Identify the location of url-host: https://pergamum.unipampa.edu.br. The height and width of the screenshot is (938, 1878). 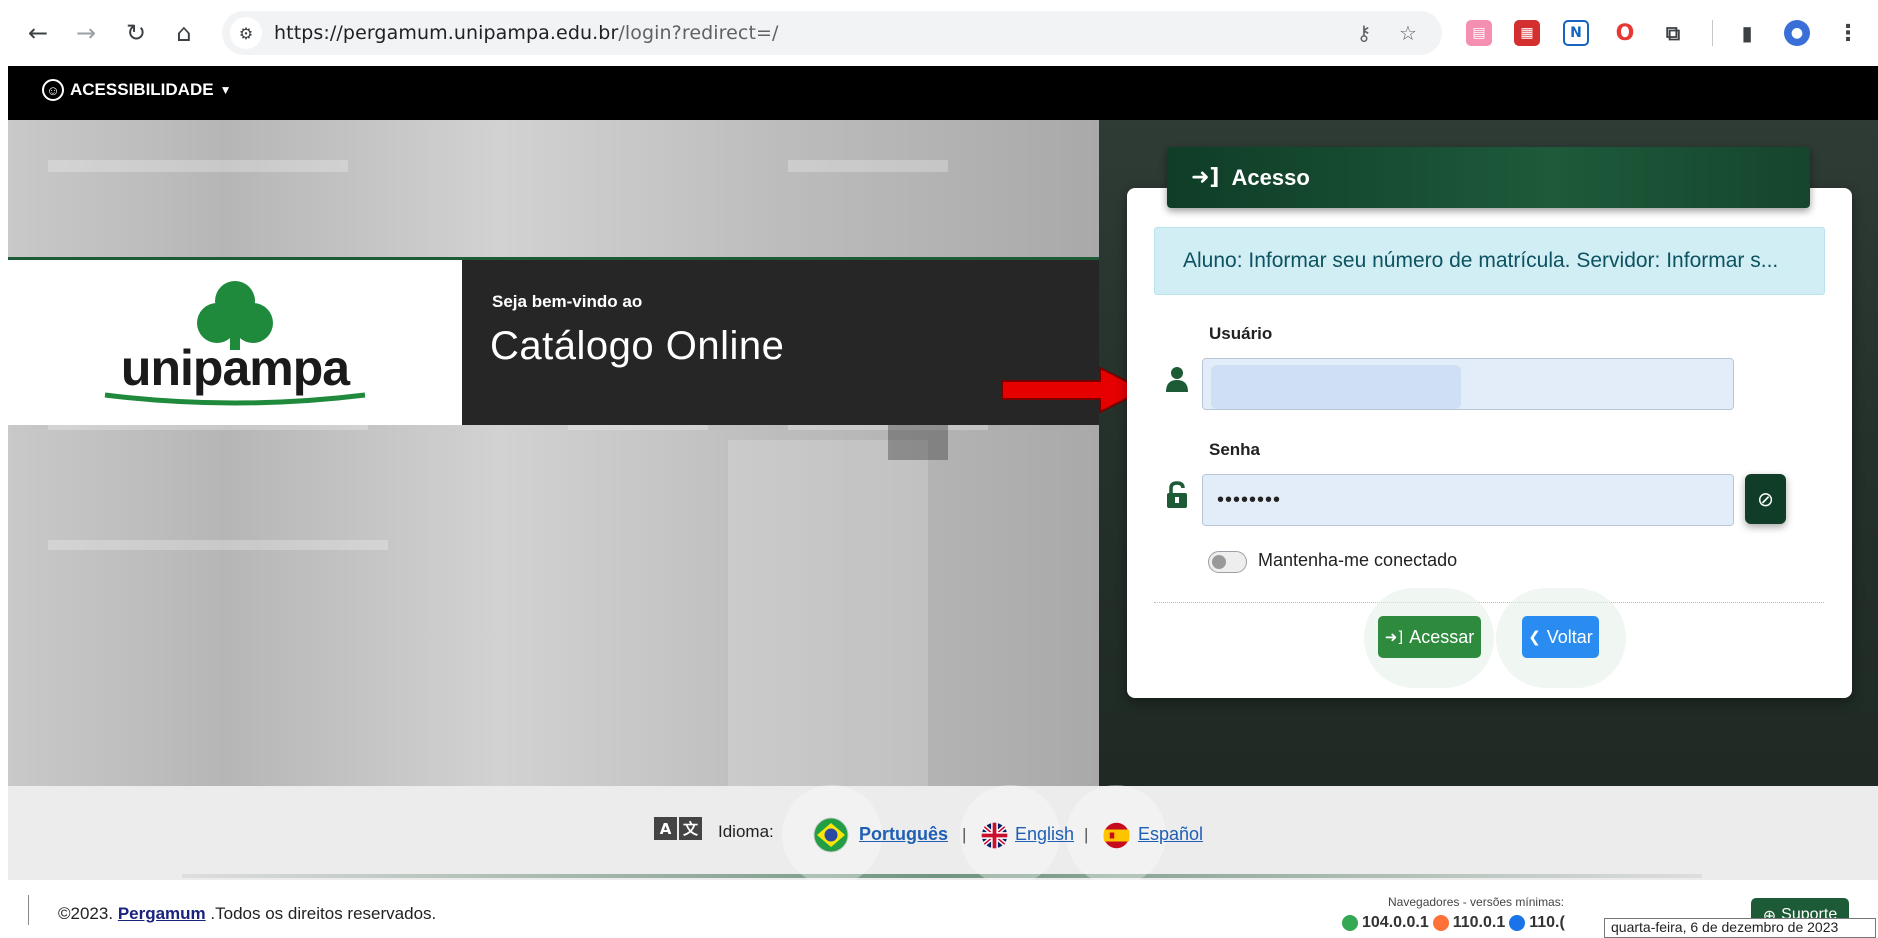
(446, 33).